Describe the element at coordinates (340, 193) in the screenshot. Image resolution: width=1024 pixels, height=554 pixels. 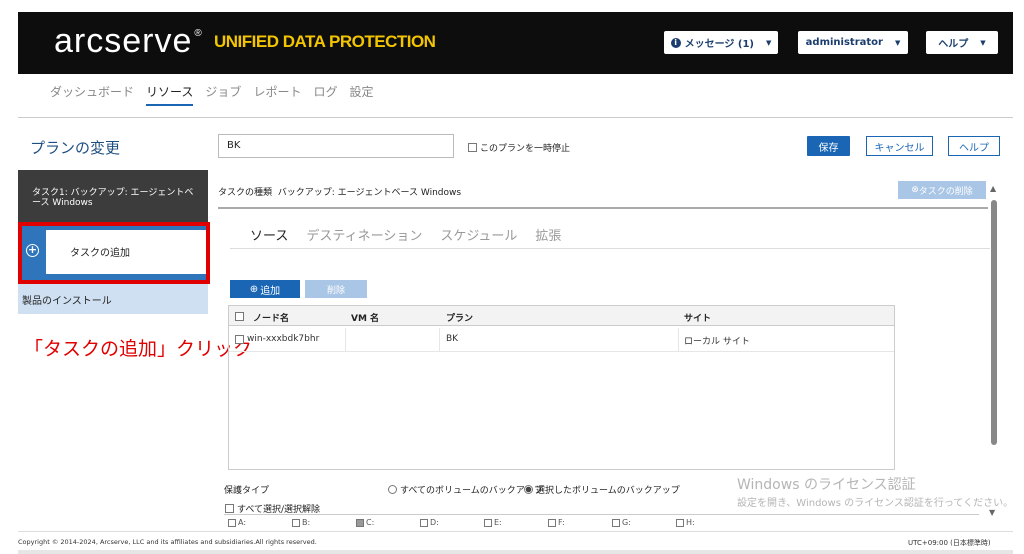
I see `task-type: タスクの種類 バックアップ: エージェントベース Windows` at that location.